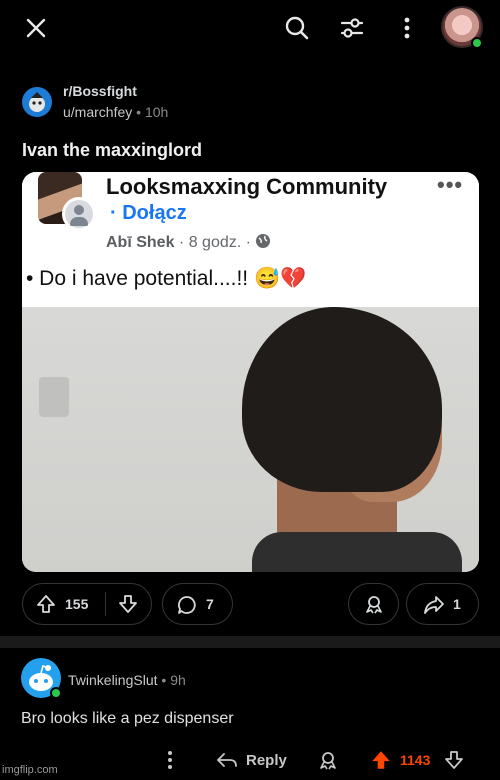 This screenshot has width=500, height=780. I want to click on comment-award-button, so click(328, 760).